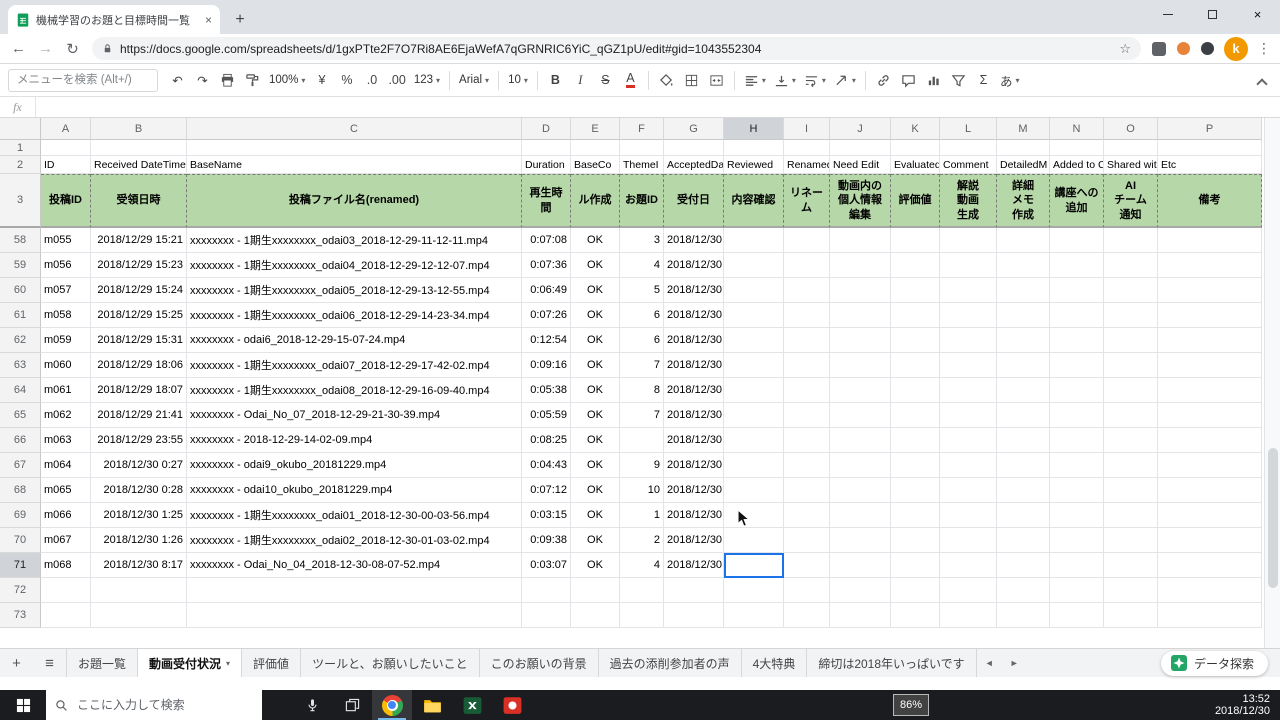 This screenshot has height=720, width=1280. Describe the element at coordinates (164, 705) in the screenshot. I see `taskbar-search-input` at that location.